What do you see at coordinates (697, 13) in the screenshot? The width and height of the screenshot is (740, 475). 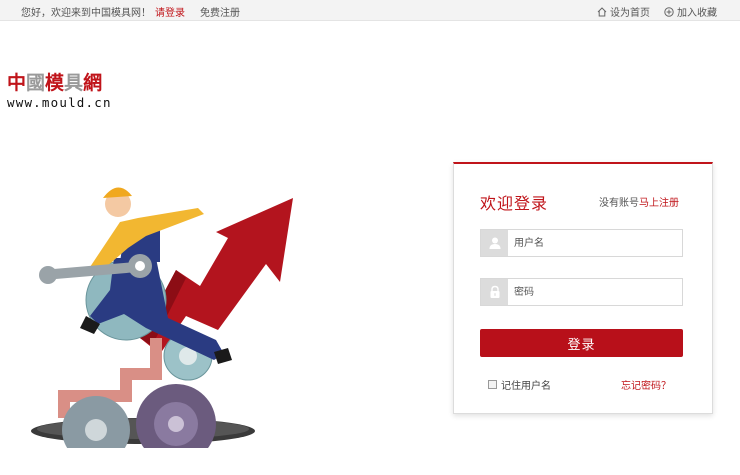 I see `add-favorite-label: 加入收藏` at bounding box center [697, 13].